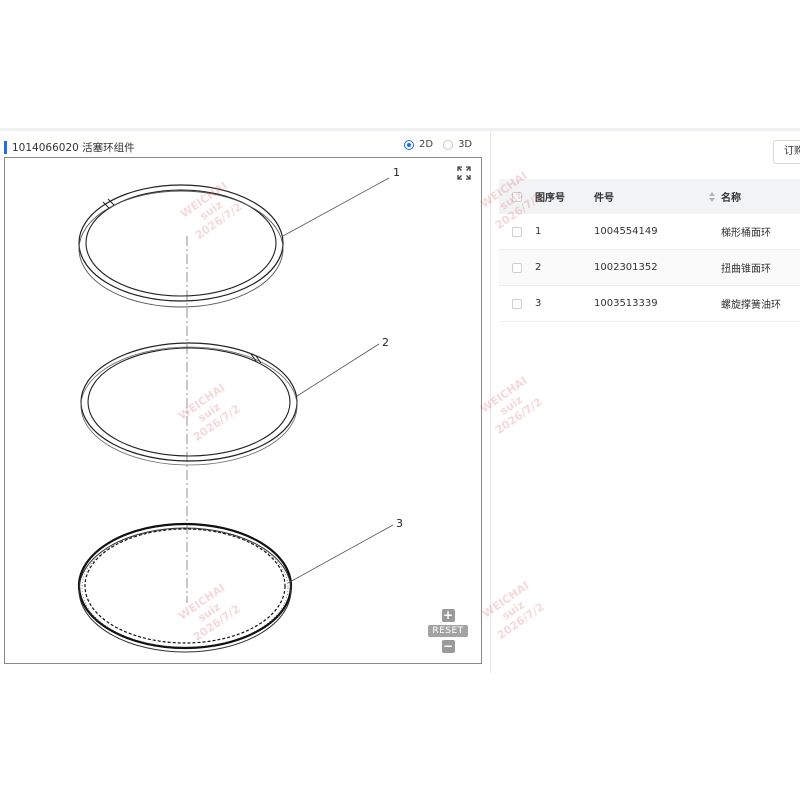 The height and width of the screenshot is (800, 800). I want to click on fullscreen-icon, so click(464, 173).